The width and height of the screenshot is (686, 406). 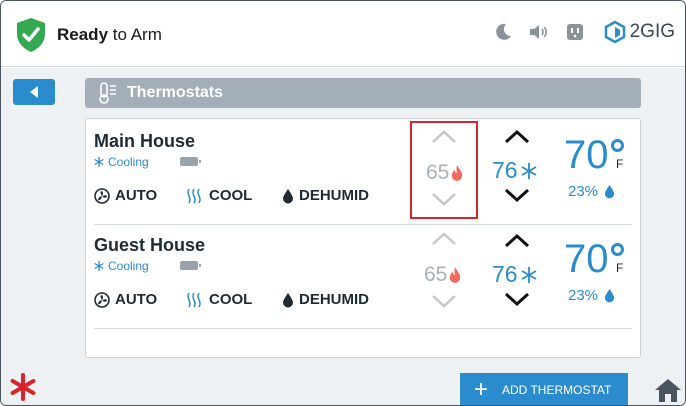 What do you see at coordinates (145, 141) in the screenshot?
I see `thermostat-name: Main House` at bounding box center [145, 141].